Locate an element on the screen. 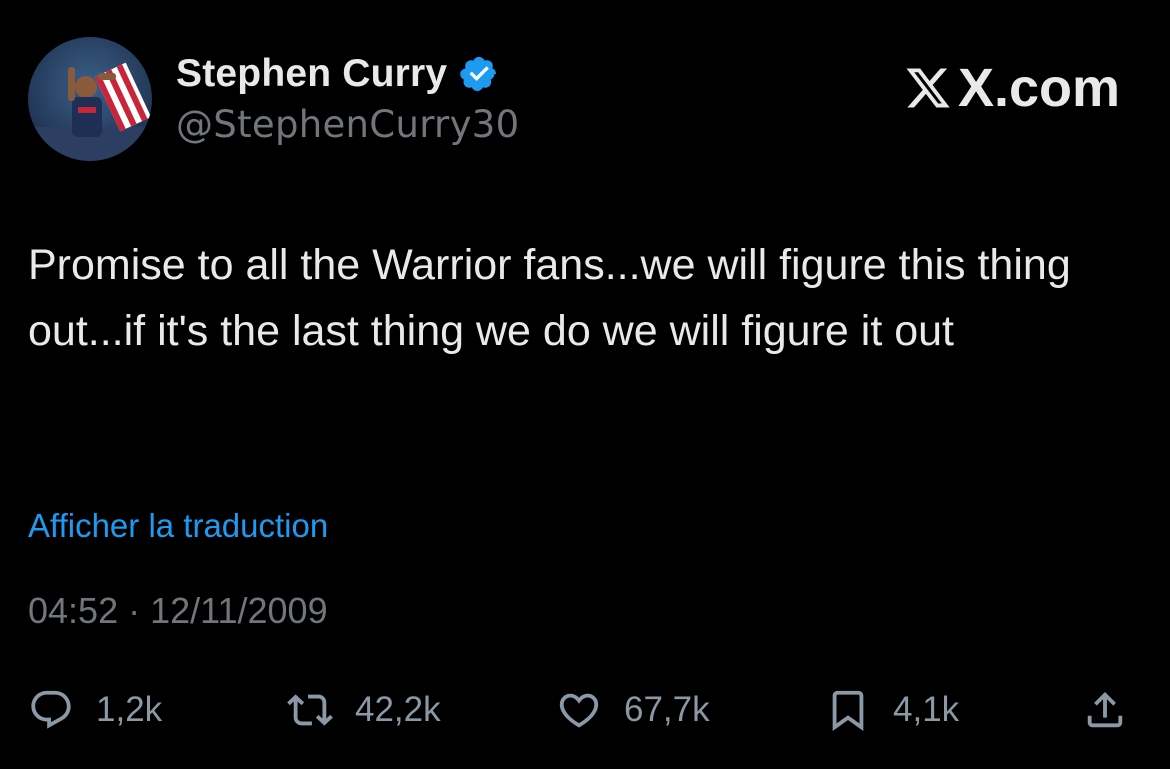 Image resolution: width=1170 pixels, height=769 pixels. retweet-icon is located at coordinates (310, 710).